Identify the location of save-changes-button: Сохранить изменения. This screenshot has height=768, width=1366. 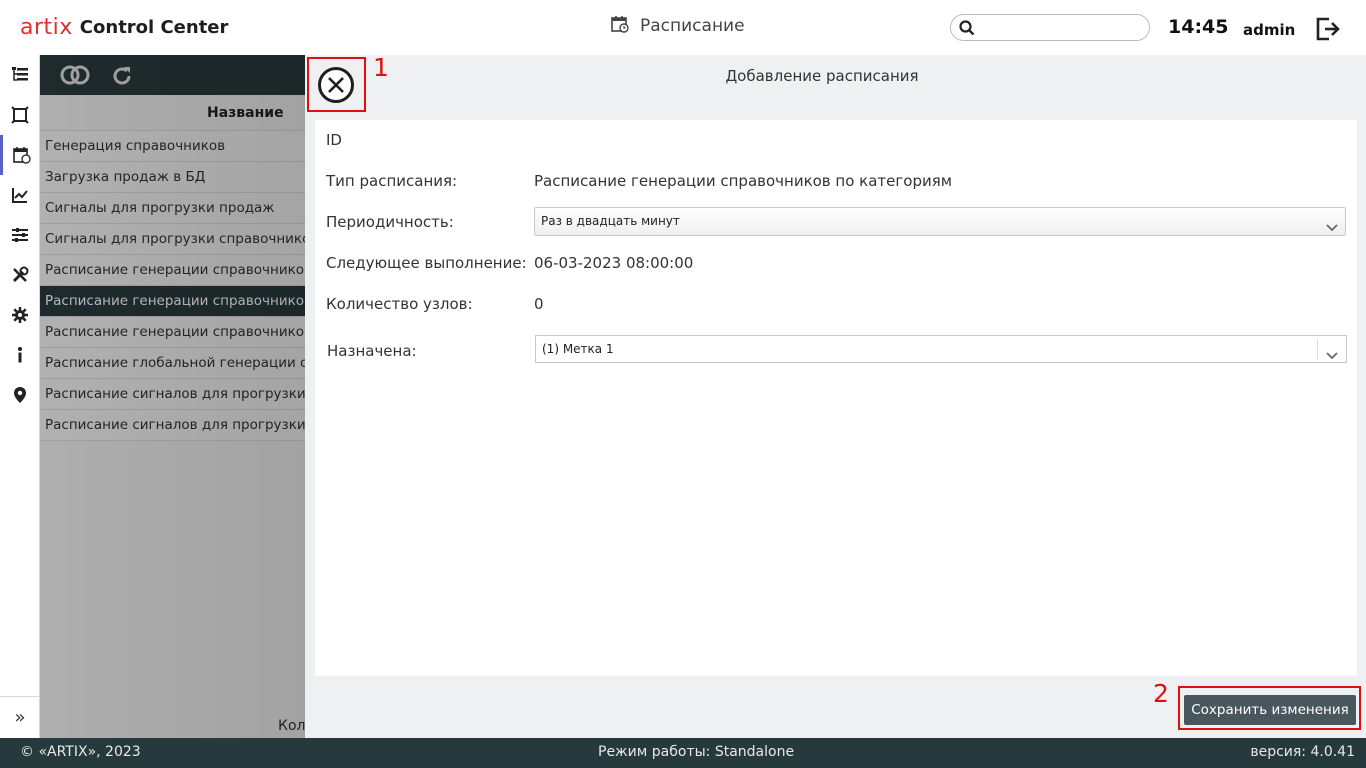
(1270, 710).